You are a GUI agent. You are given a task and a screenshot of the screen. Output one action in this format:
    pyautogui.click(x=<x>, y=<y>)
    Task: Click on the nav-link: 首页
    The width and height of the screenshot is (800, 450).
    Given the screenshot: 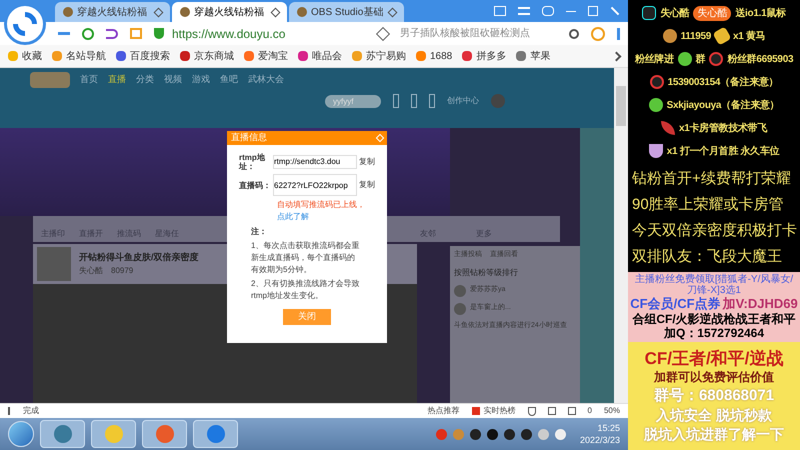 What is the action you would take?
    pyautogui.click(x=89, y=80)
    